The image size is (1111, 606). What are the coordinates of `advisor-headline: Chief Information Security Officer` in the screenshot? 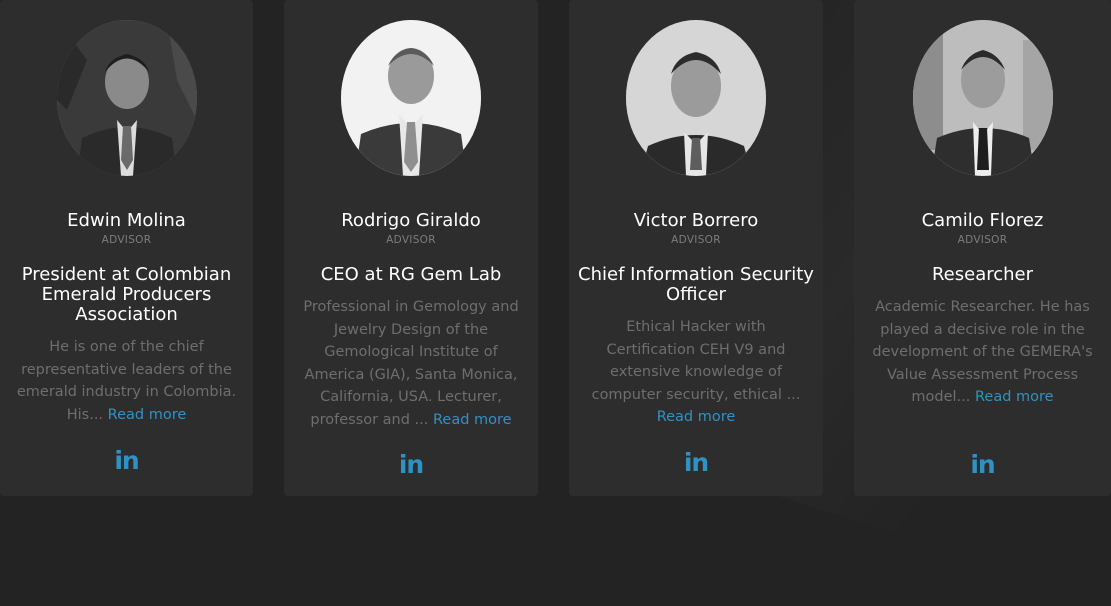 It's located at (696, 284).